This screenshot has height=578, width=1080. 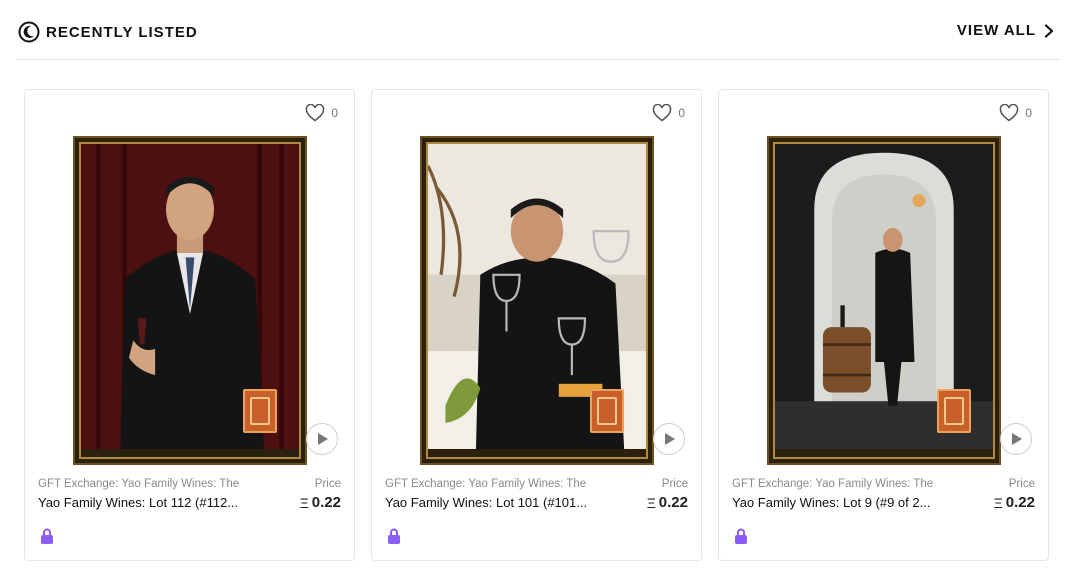 I want to click on view-all-link: VIEW ALL, so click(x=1005, y=30).